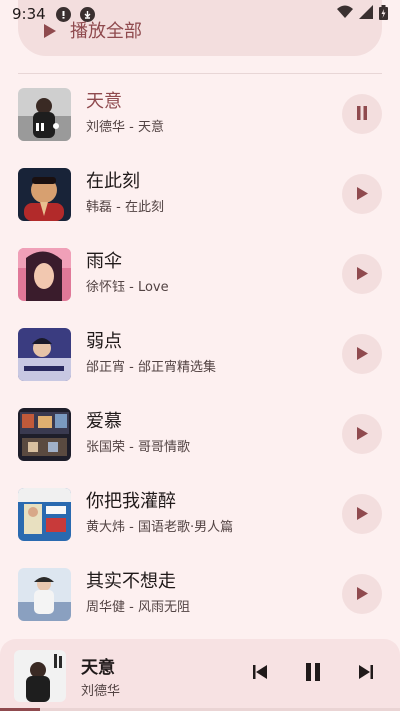  Describe the element at coordinates (200, 514) in the screenshot. I see `song-row: 你把我灌醉 黄大炜 - 国语老歌·男人篇` at that location.